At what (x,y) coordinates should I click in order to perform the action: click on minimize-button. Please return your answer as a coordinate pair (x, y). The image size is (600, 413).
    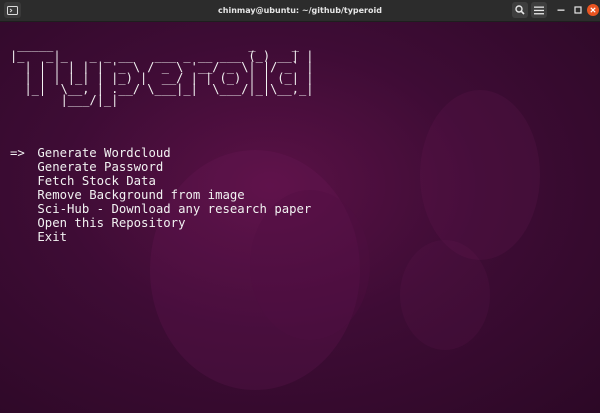
    Looking at the image, I should click on (561, 10).